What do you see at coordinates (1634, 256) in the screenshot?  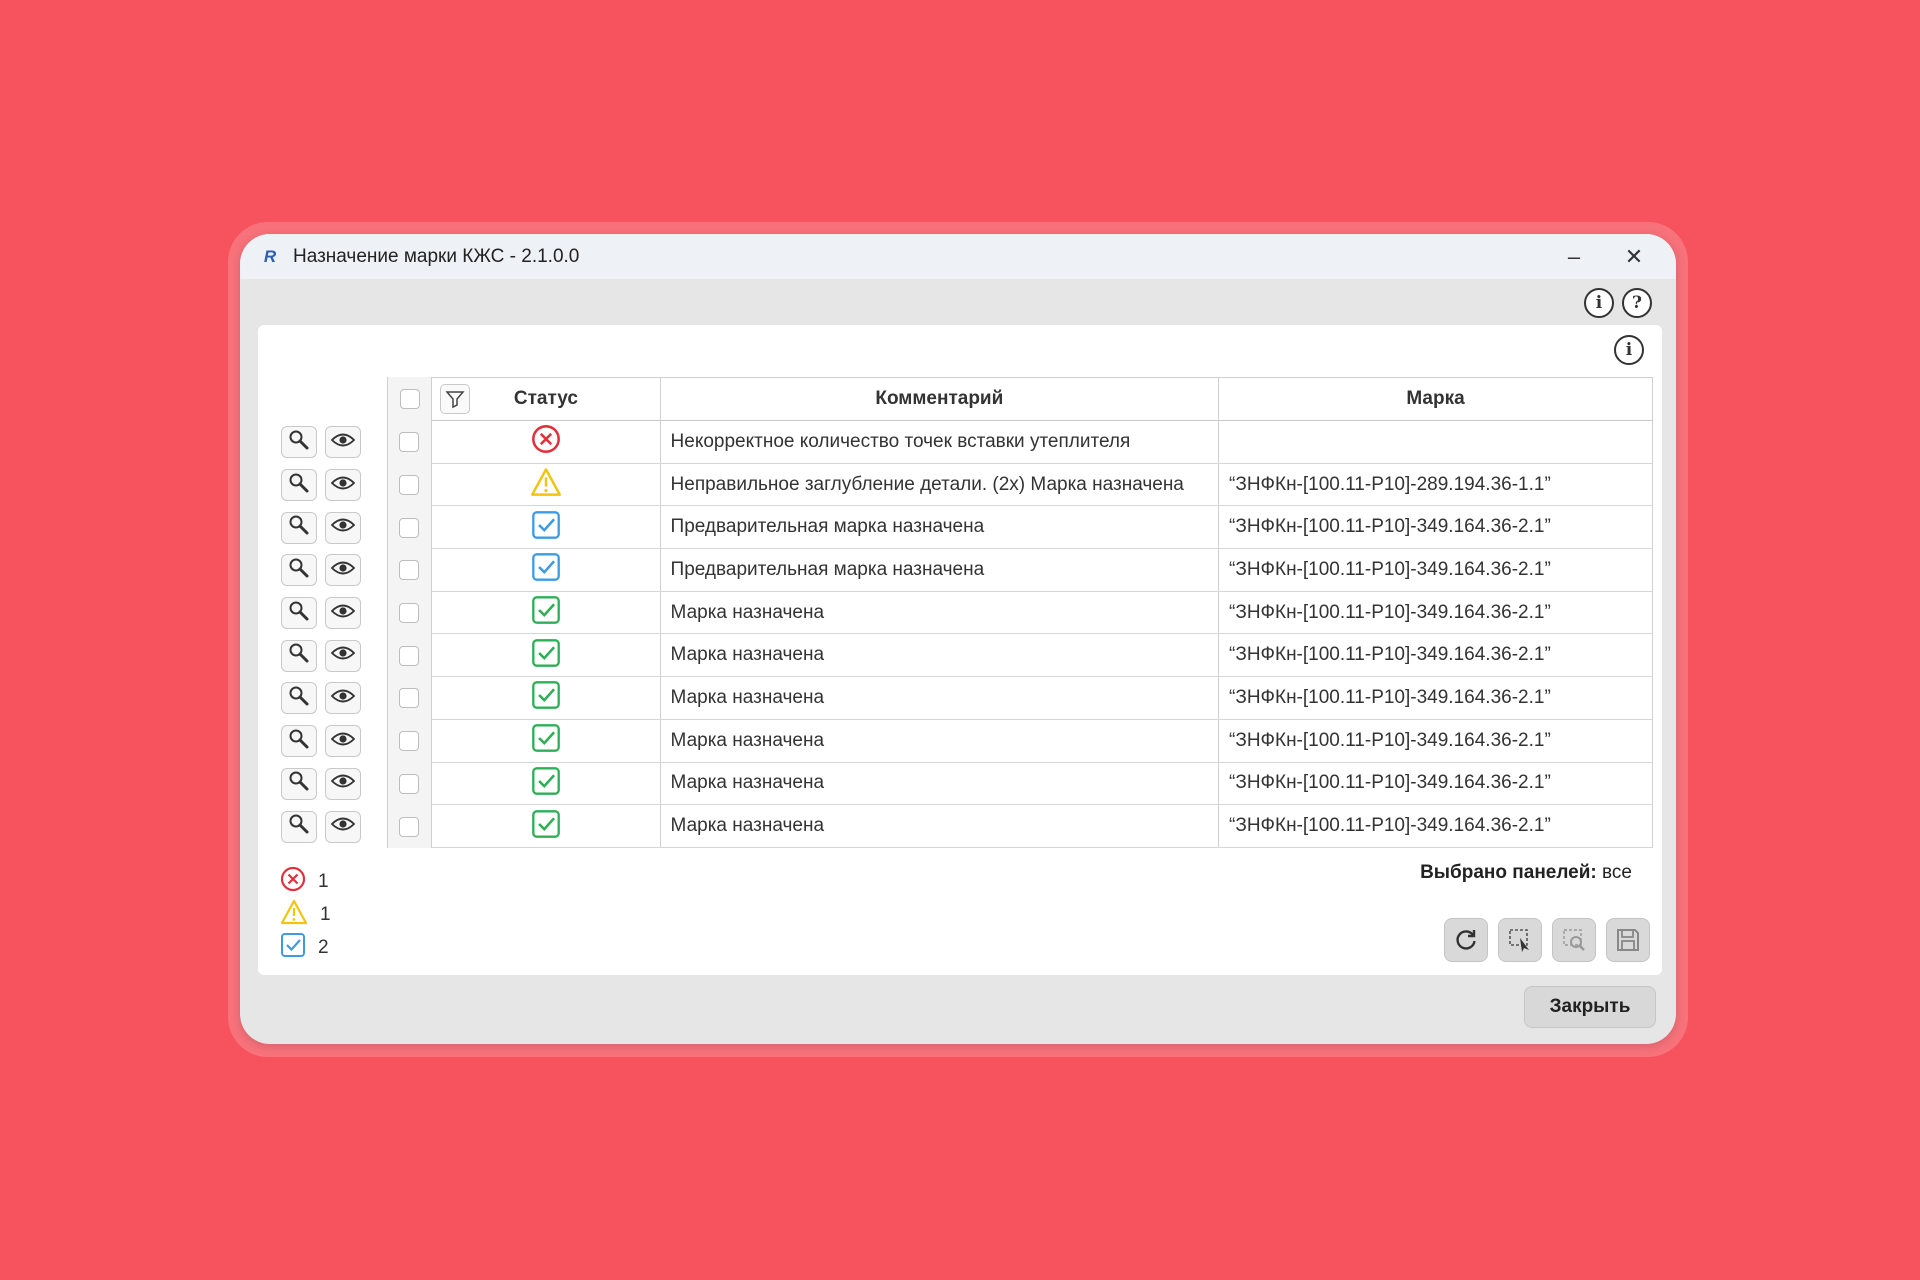 I see `close-window-button: ✕` at bounding box center [1634, 256].